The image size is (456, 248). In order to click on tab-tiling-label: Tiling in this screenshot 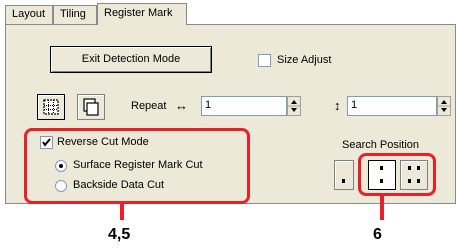, I will do `click(73, 14)`.